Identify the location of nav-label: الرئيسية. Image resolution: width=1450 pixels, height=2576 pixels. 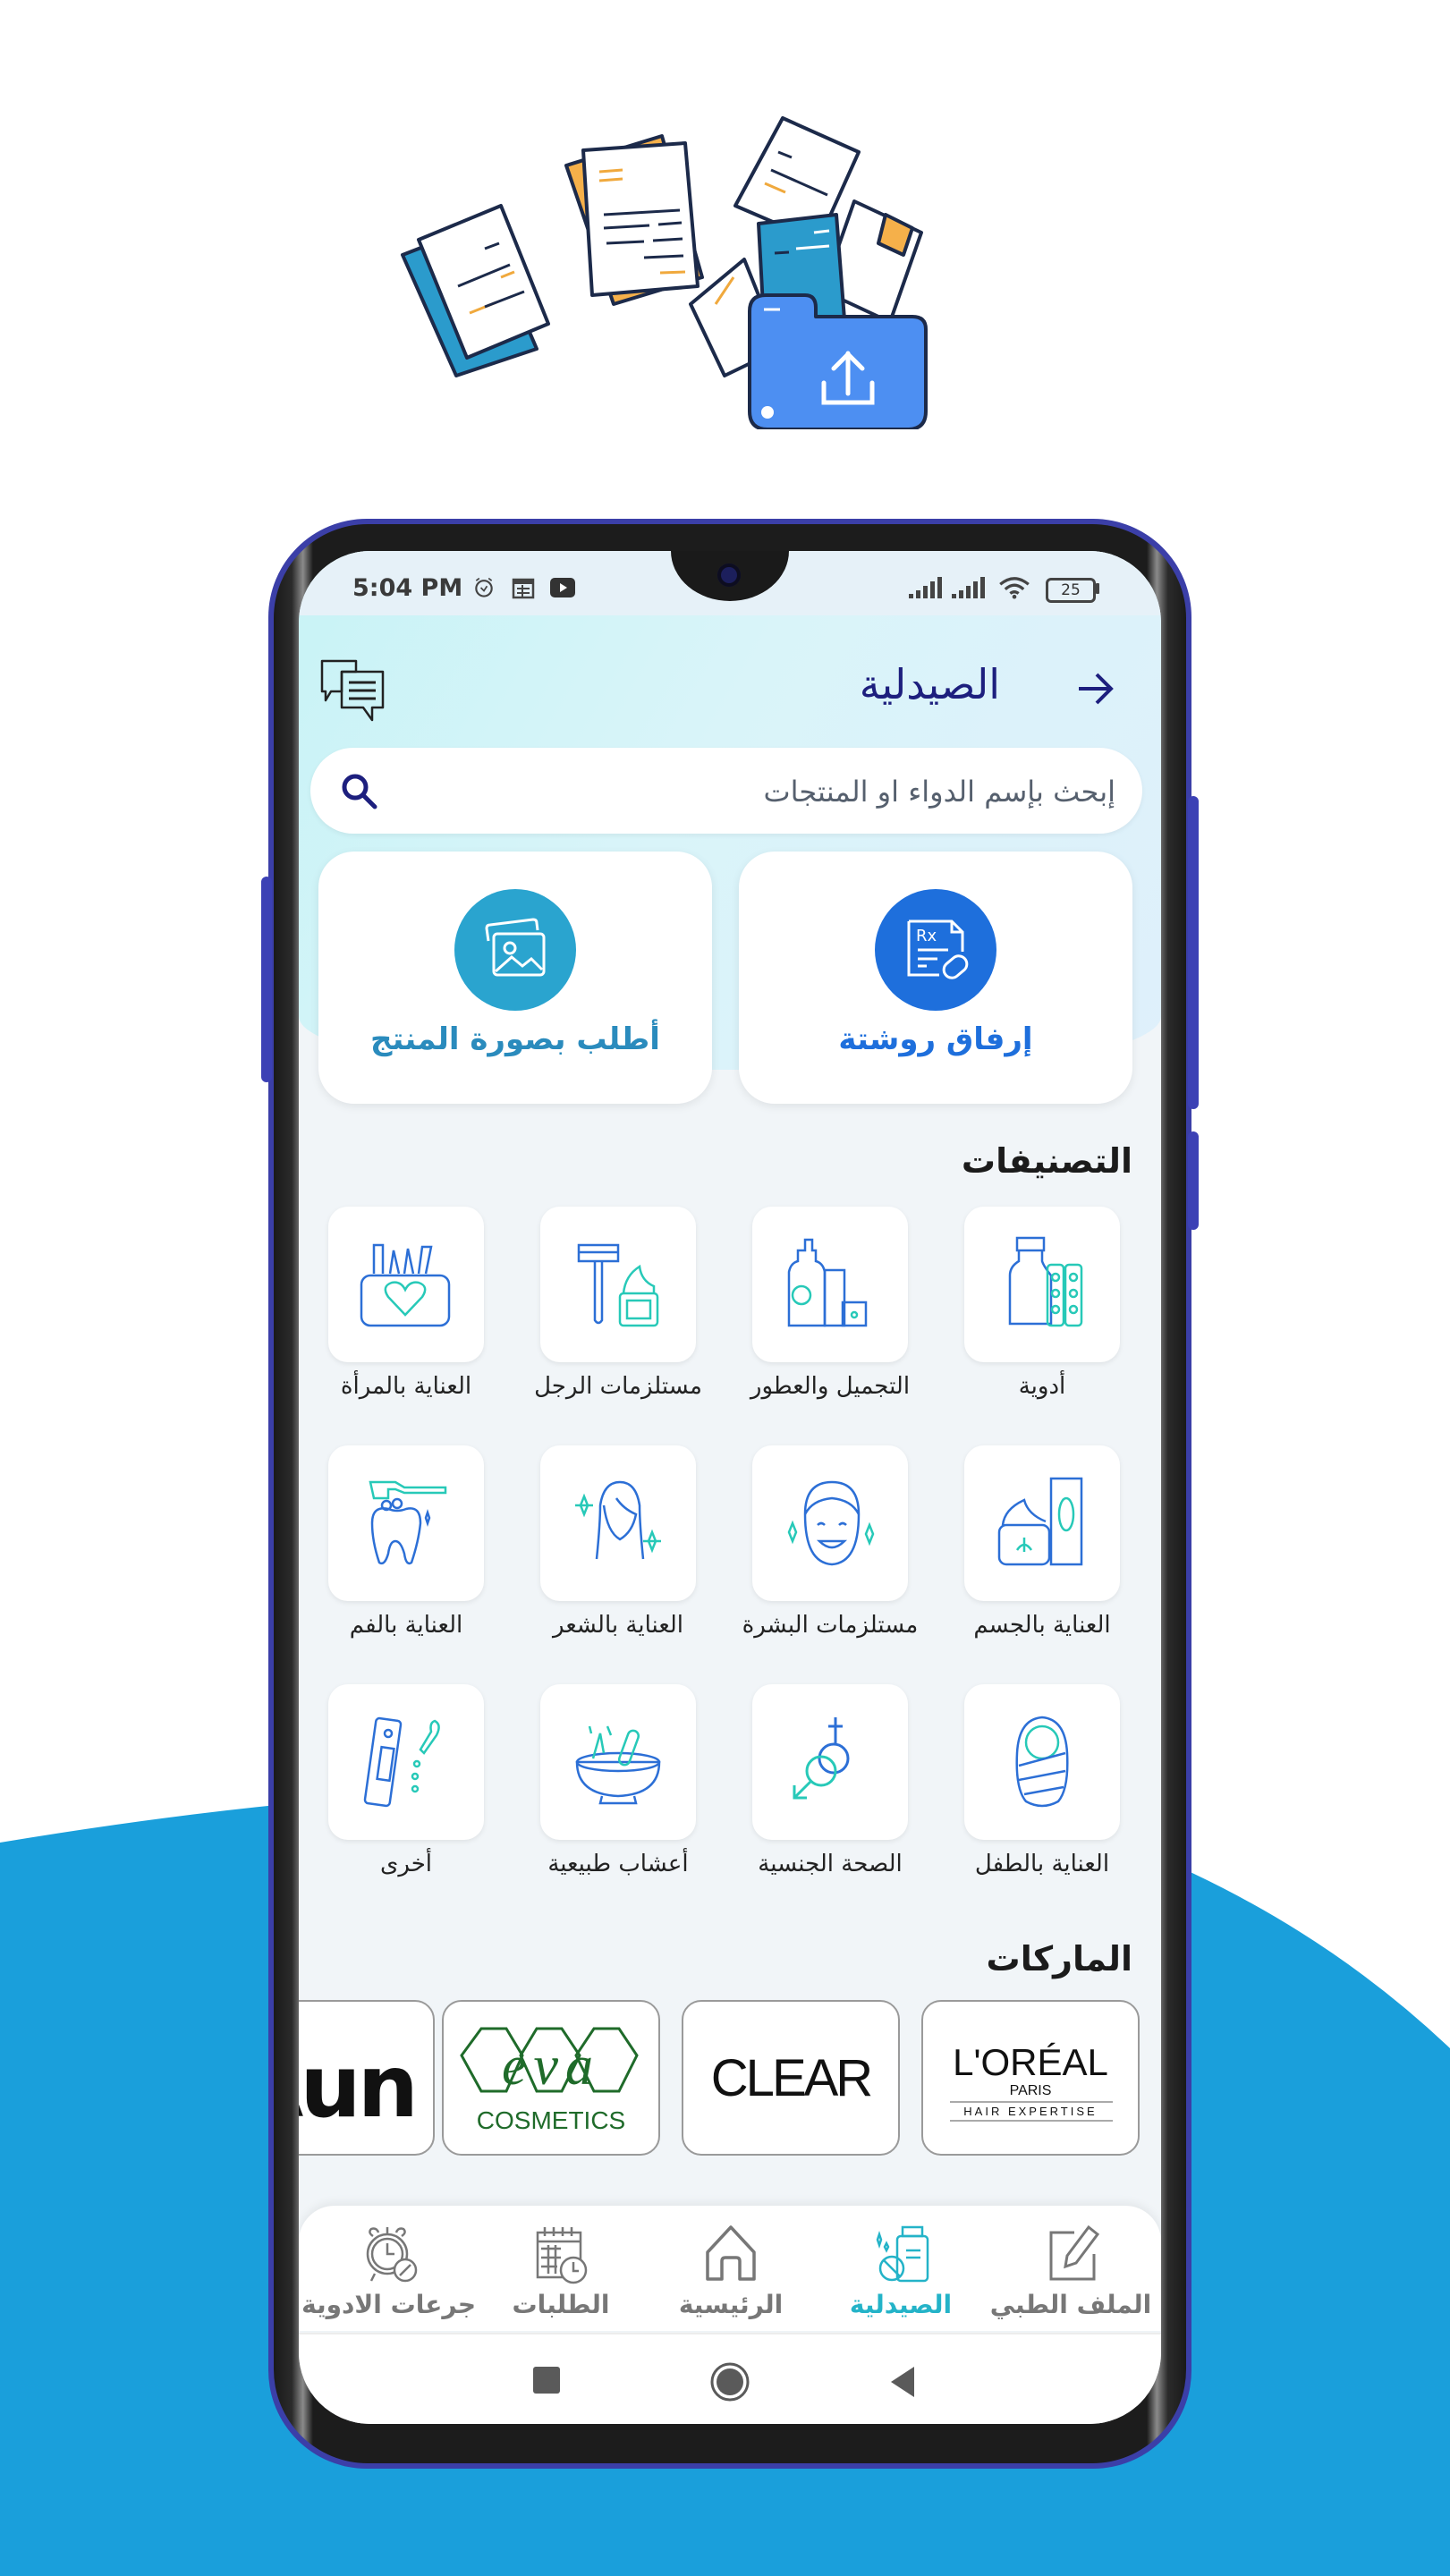
(731, 2304).